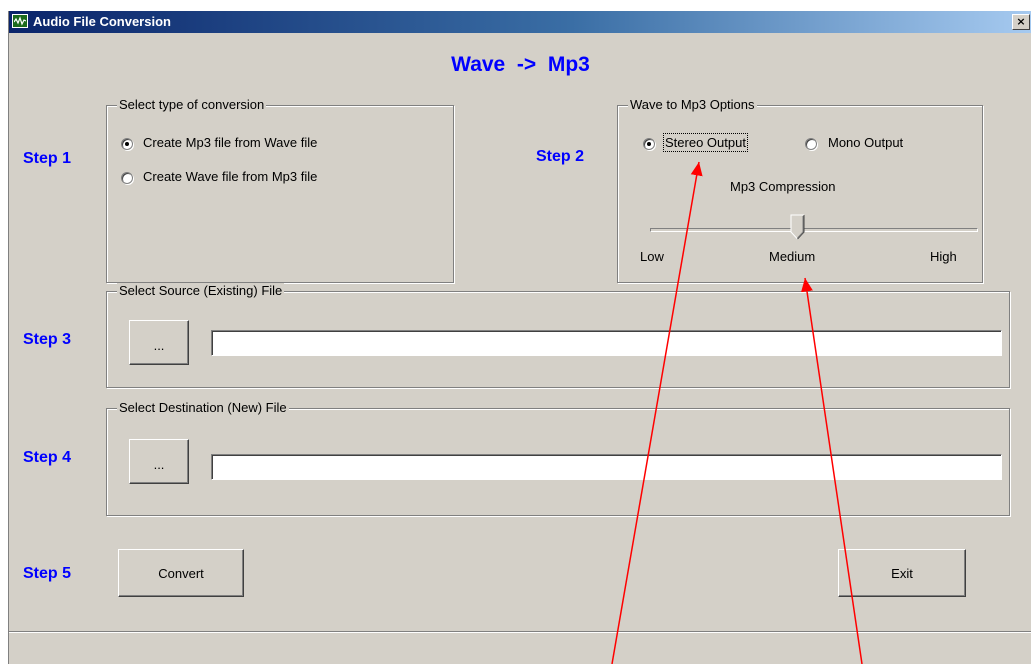 The height and width of the screenshot is (664, 1031). Describe the element at coordinates (520, 64) in the screenshot. I see `page-heading: Wave -> Mp3` at that location.